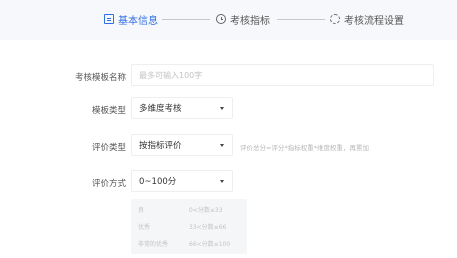 The image size is (457, 258). Describe the element at coordinates (108, 148) in the screenshot. I see `evaluation-type-label: 评价类型` at that location.